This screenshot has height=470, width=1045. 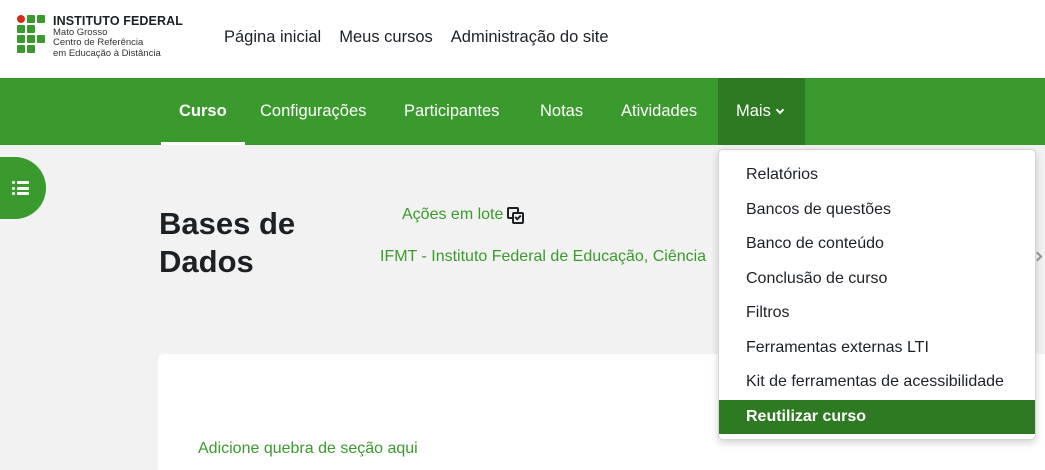 I want to click on logo-line-2: Centro de Referência, so click(x=98, y=42).